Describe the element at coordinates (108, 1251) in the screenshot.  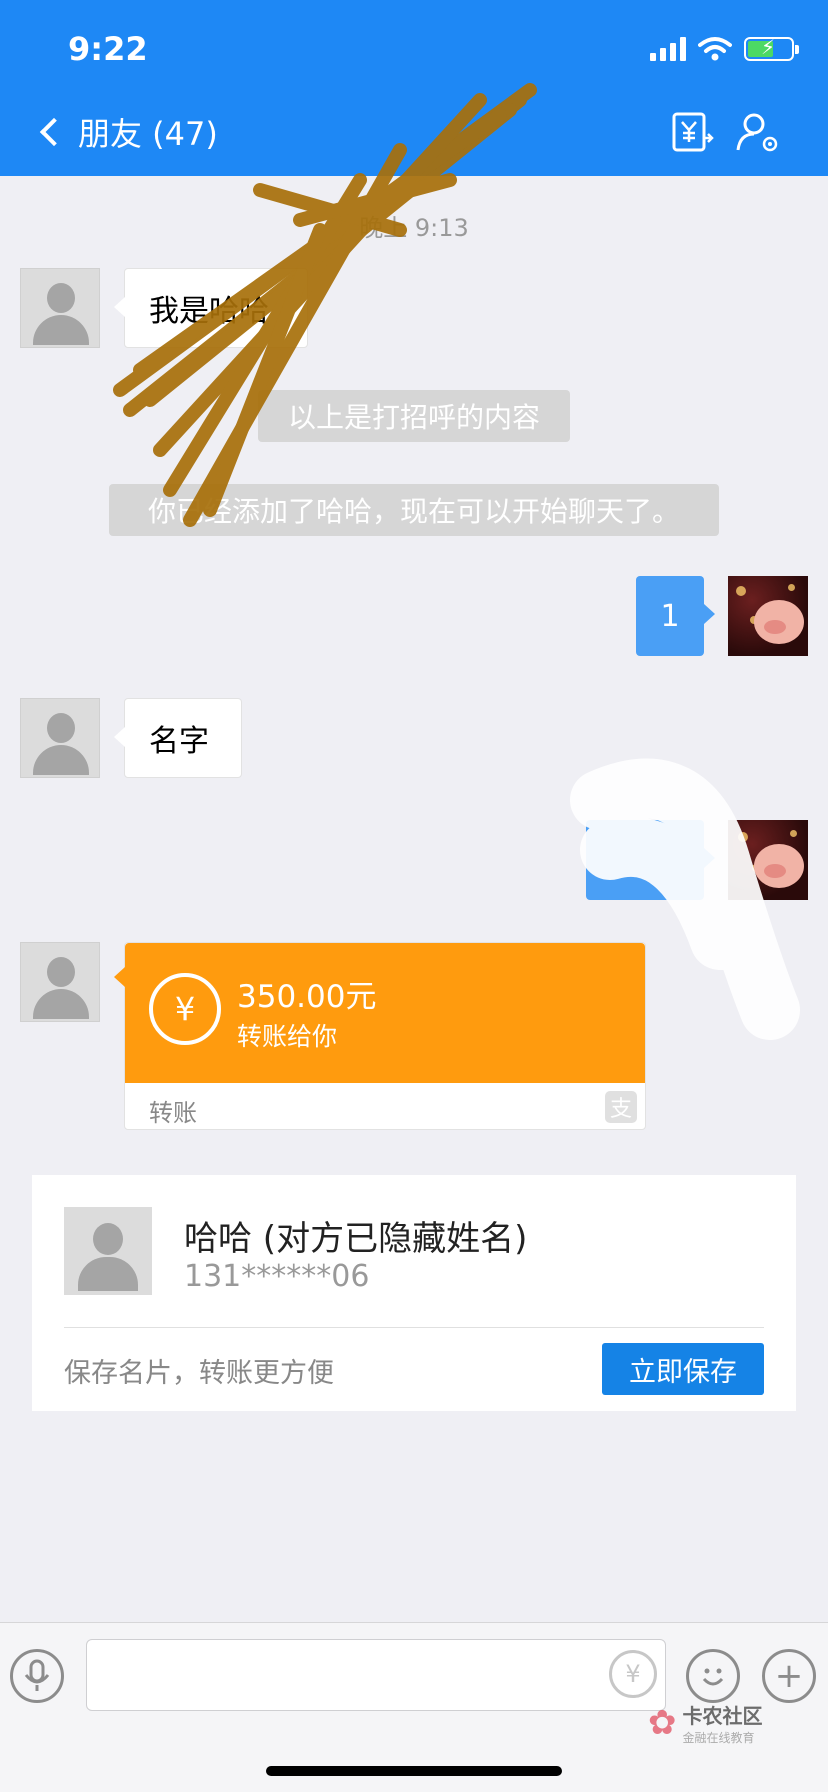
I see `contact-card-avatar` at that location.